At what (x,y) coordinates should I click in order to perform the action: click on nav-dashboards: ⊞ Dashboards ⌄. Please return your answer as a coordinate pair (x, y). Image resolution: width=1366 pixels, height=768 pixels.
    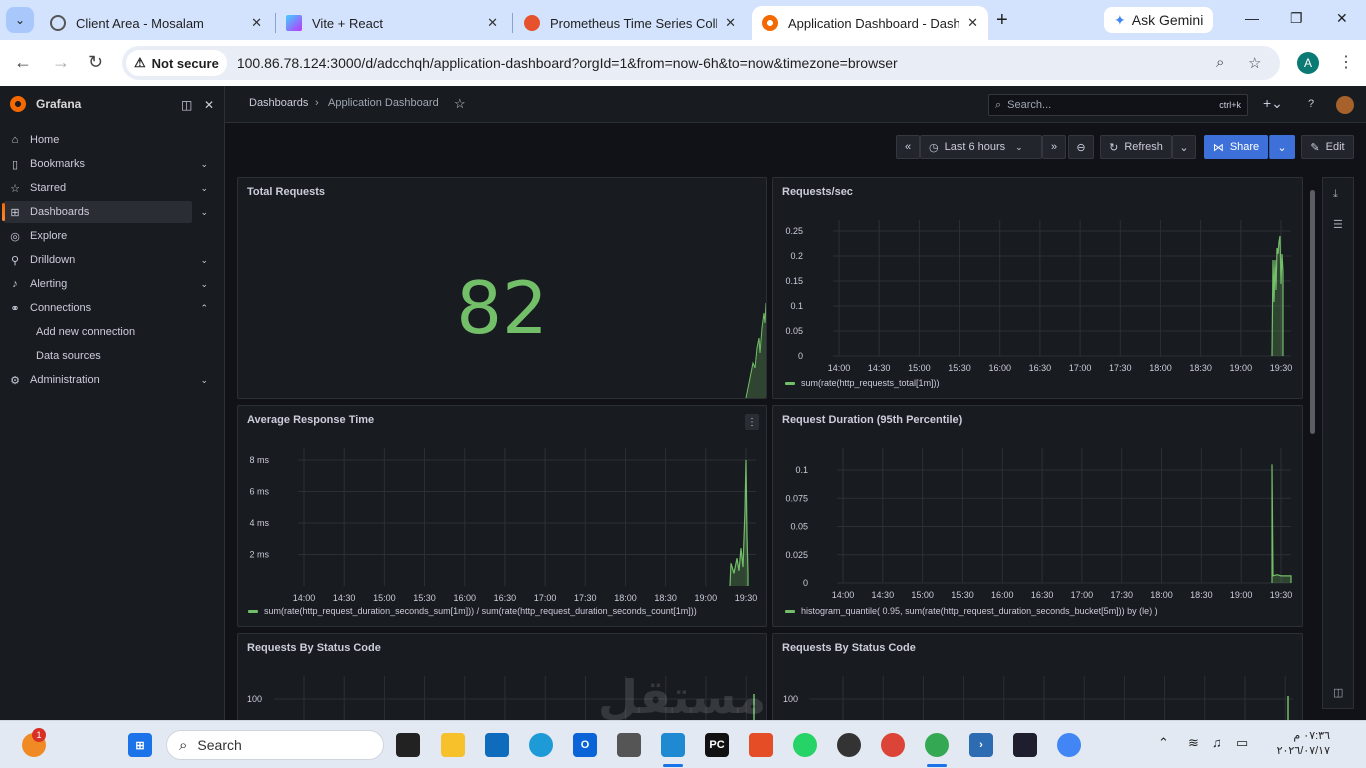
    Looking at the image, I should click on (105, 212).